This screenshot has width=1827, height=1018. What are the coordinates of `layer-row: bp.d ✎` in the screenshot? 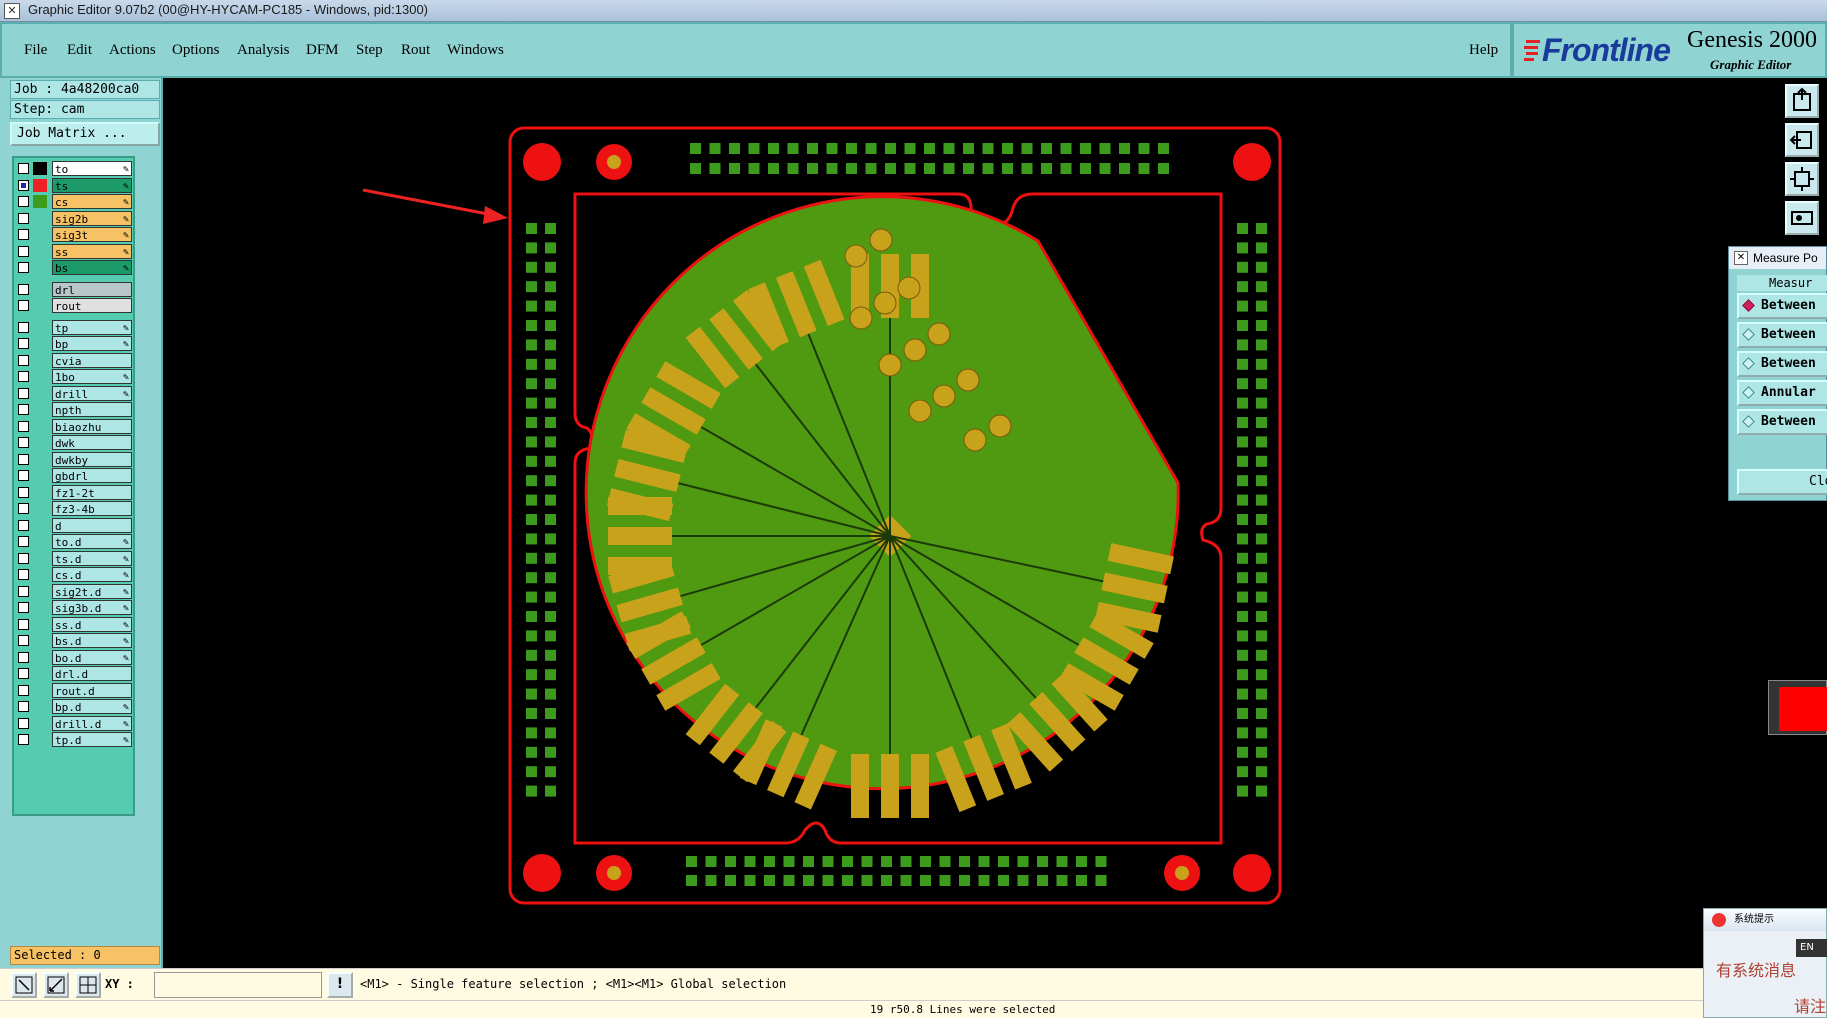 It's located at (75, 706).